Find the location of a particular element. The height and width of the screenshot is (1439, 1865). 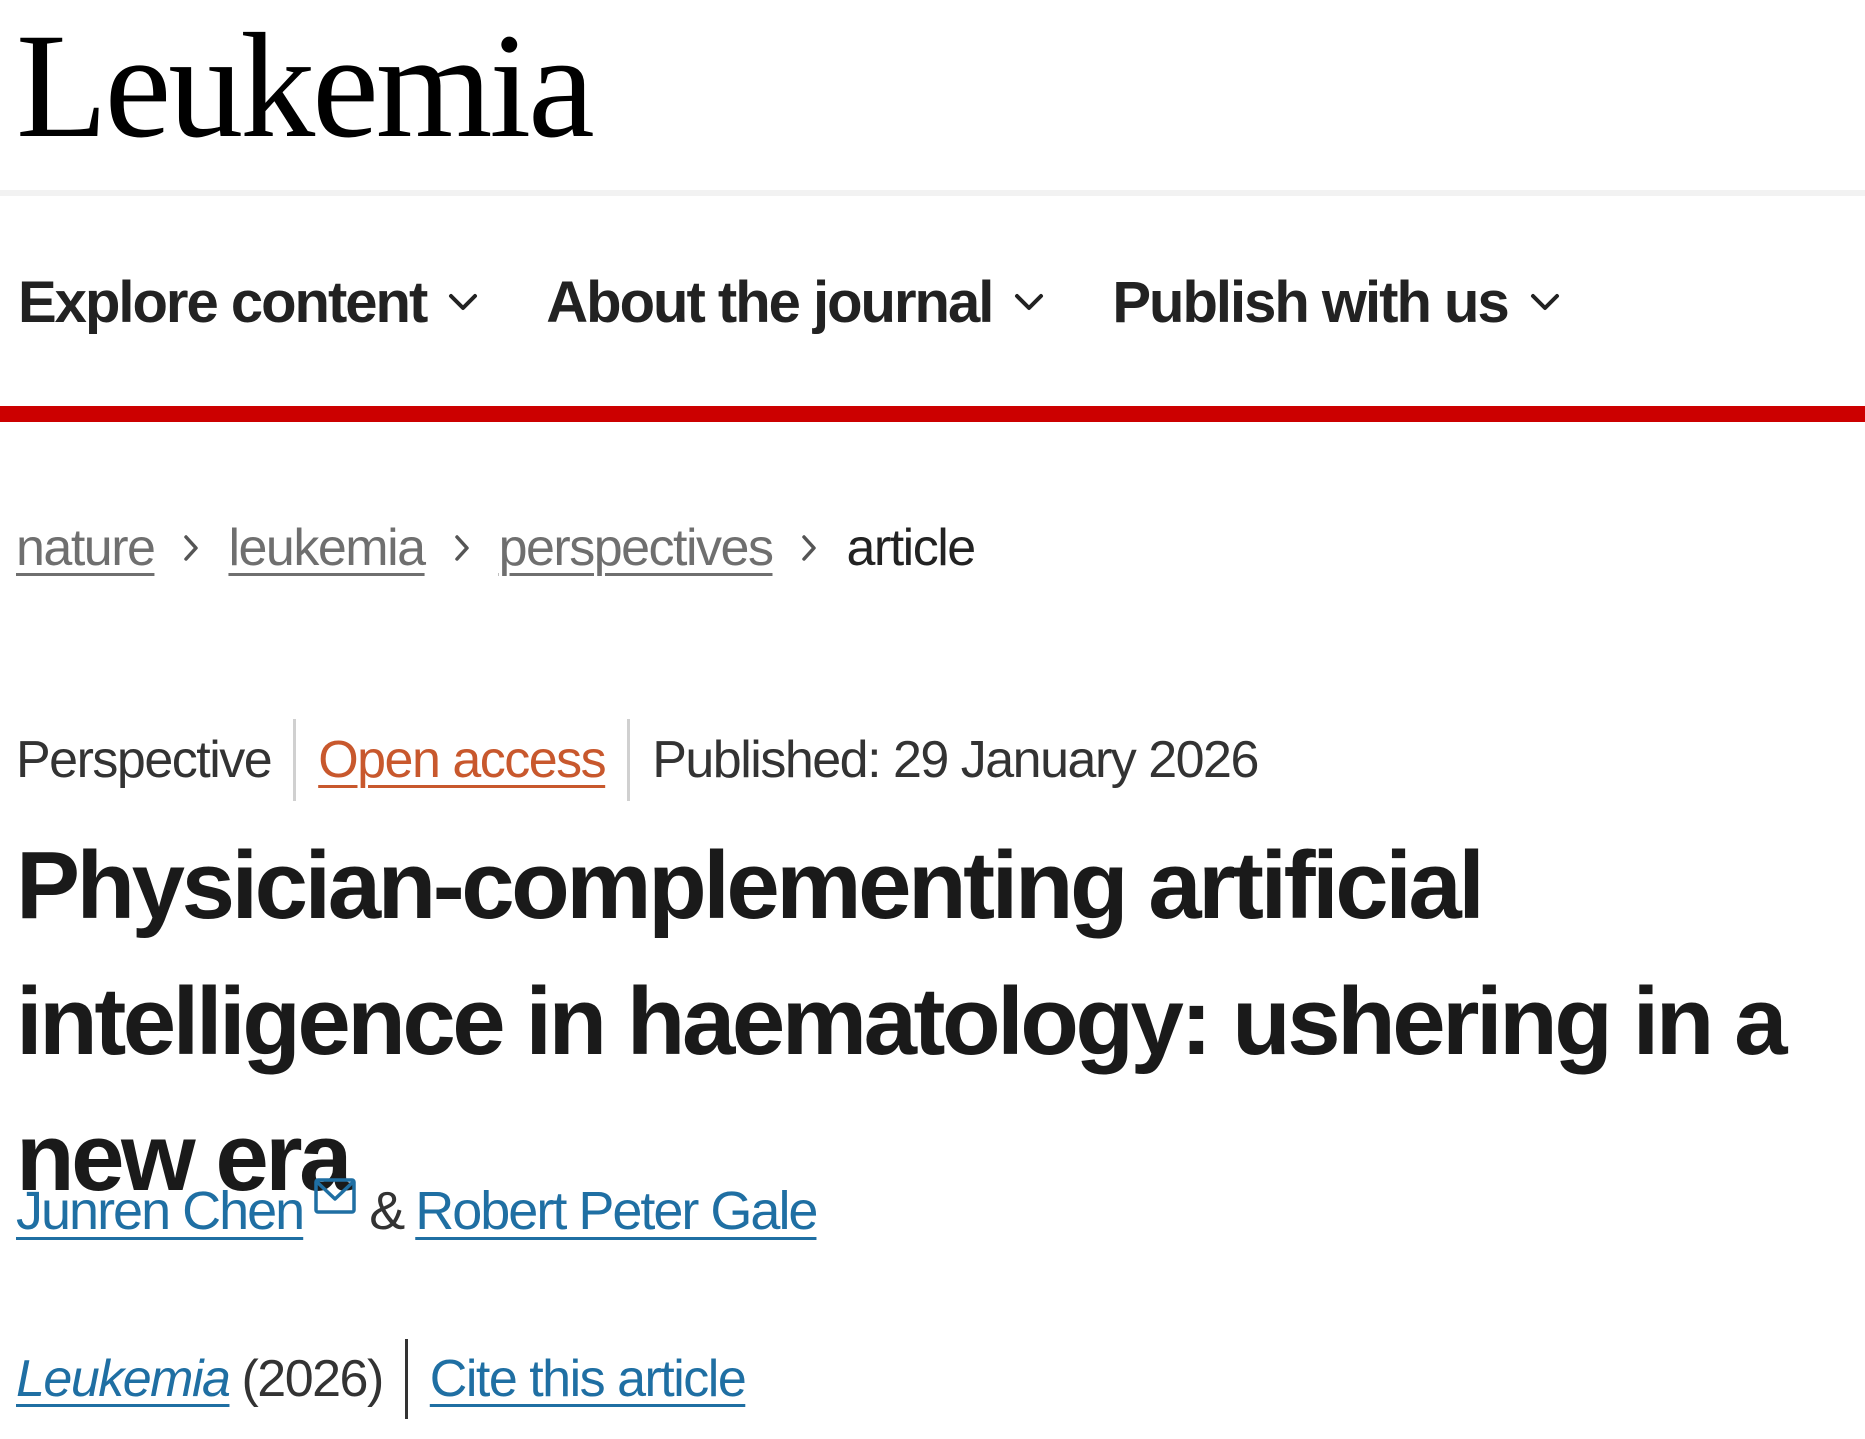

nav-about-the-journal-label: About the journal is located at coordinates (770, 302).